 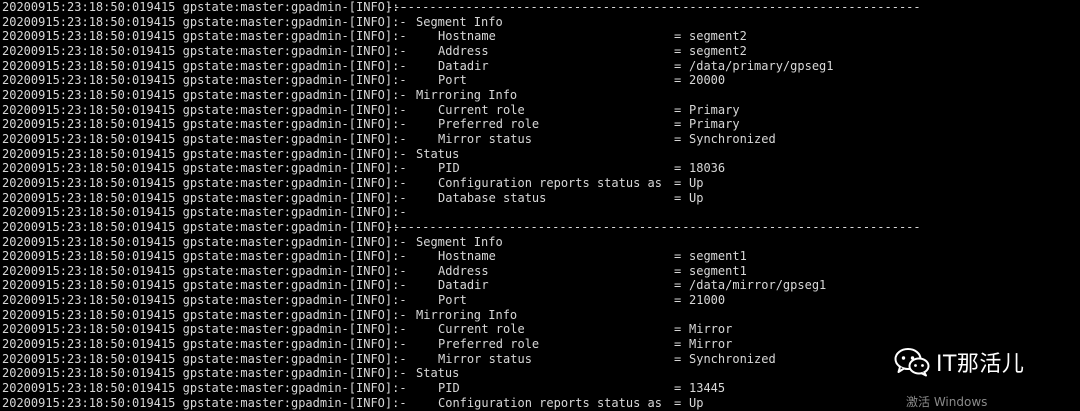 I want to click on log-field-value: 18036, so click(x=707, y=168).